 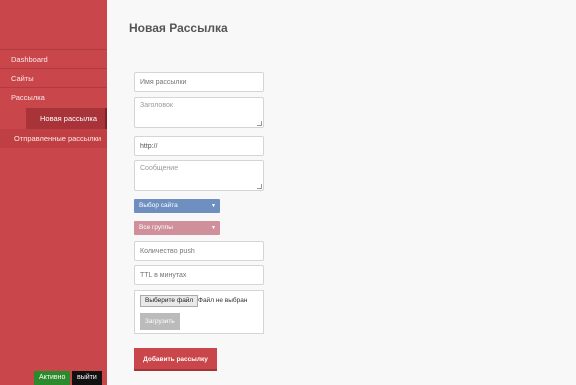 What do you see at coordinates (199, 82) in the screenshot?
I see `mailing-name-input` at bounding box center [199, 82].